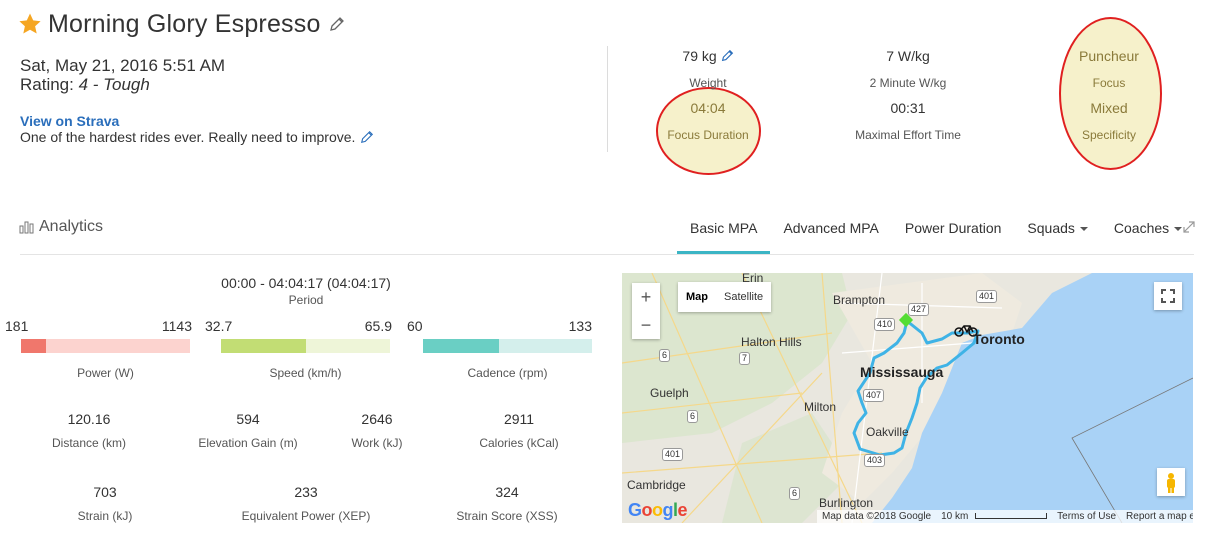 The image size is (1213, 541). I want to click on focus-value: Puncheur, so click(1109, 56).